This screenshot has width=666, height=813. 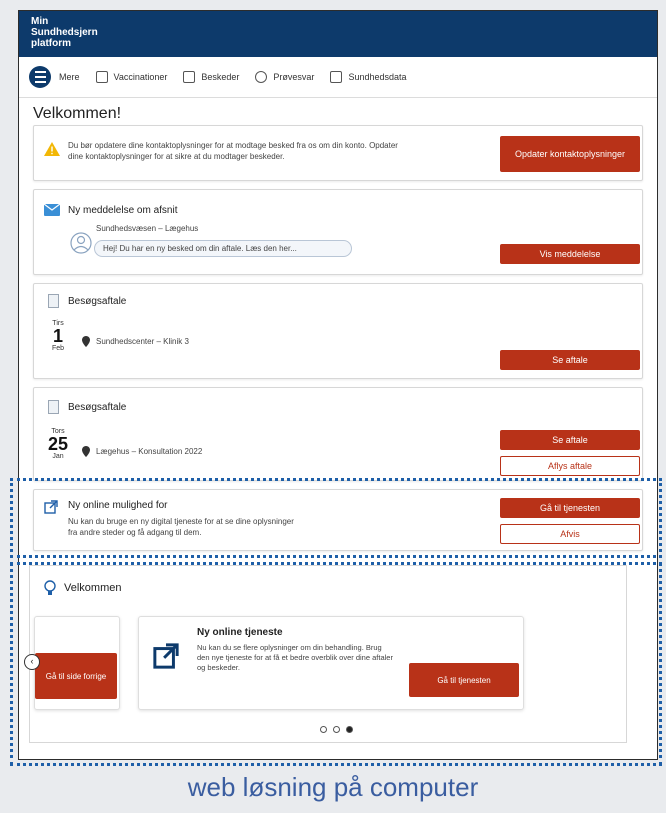 I want to click on nav-item-messages: Beskeder, so click(x=211, y=77).